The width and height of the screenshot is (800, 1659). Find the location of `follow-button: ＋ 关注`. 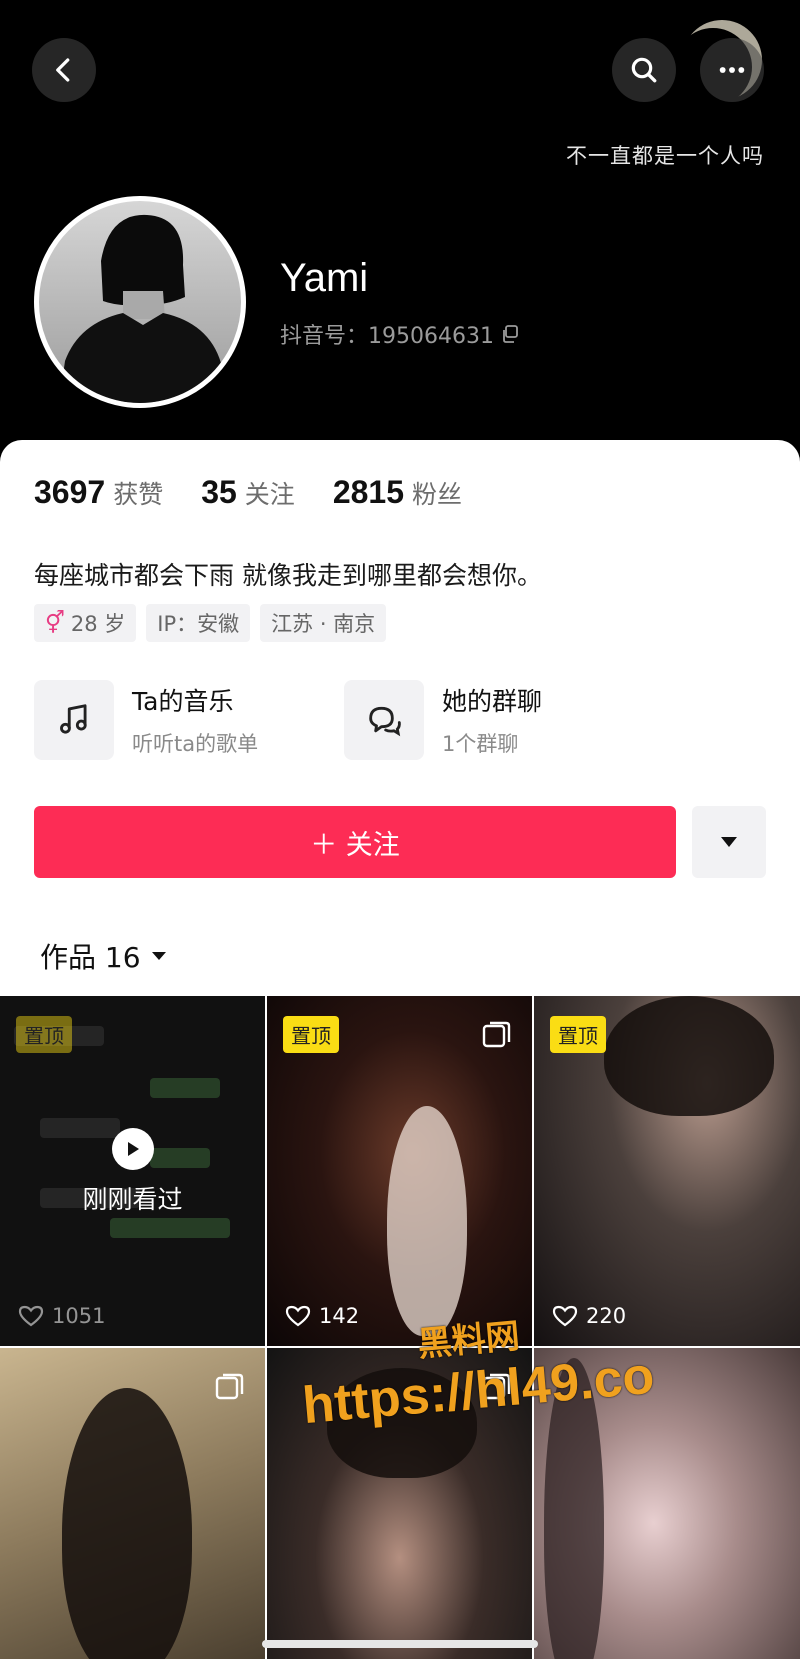

follow-button: ＋ 关注 is located at coordinates (355, 842).